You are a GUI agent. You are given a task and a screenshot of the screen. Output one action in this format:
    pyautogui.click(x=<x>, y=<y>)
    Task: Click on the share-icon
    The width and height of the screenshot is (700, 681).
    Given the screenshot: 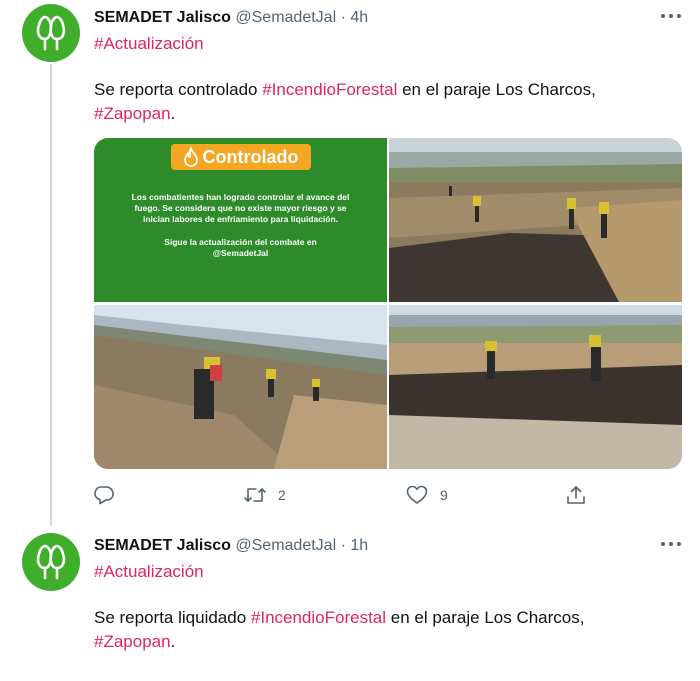 What is the action you would take?
    pyautogui.click(x=576, y=495)
    